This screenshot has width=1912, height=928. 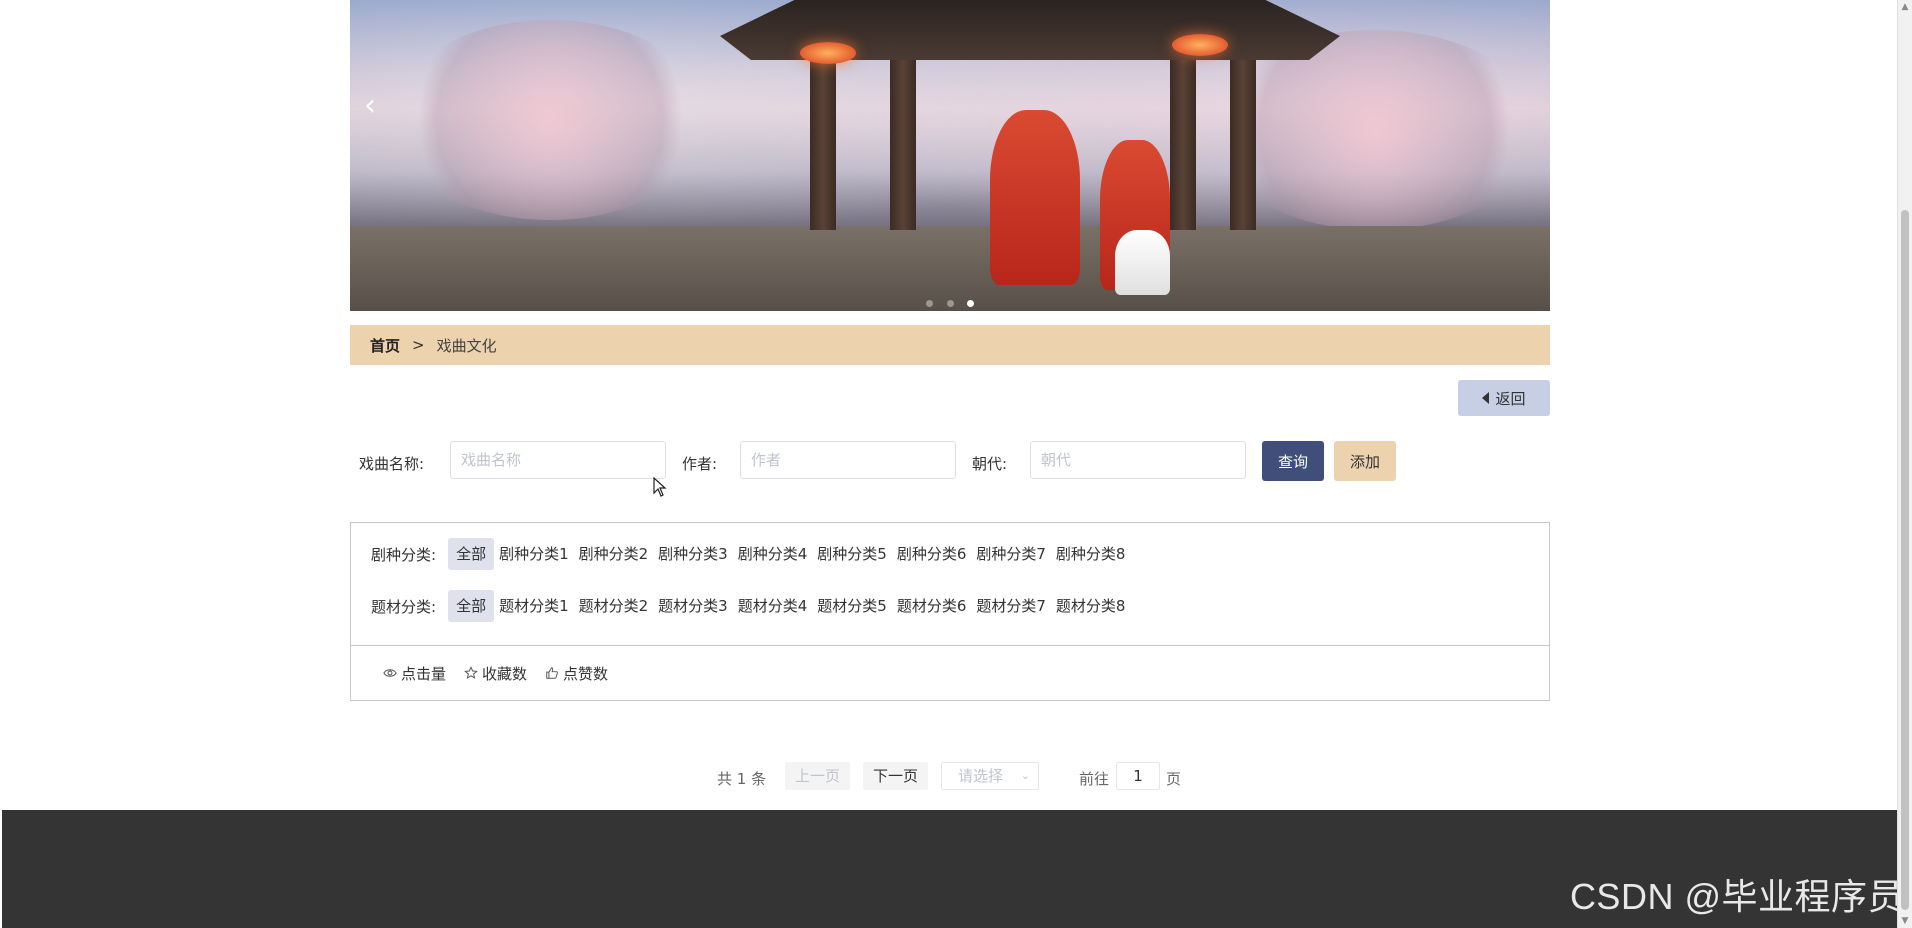 What do you see at coordinates (773, 554) in the screenshot?
I see `genre-filter-option: 剧种分类4` at bounding box center [773, 554].